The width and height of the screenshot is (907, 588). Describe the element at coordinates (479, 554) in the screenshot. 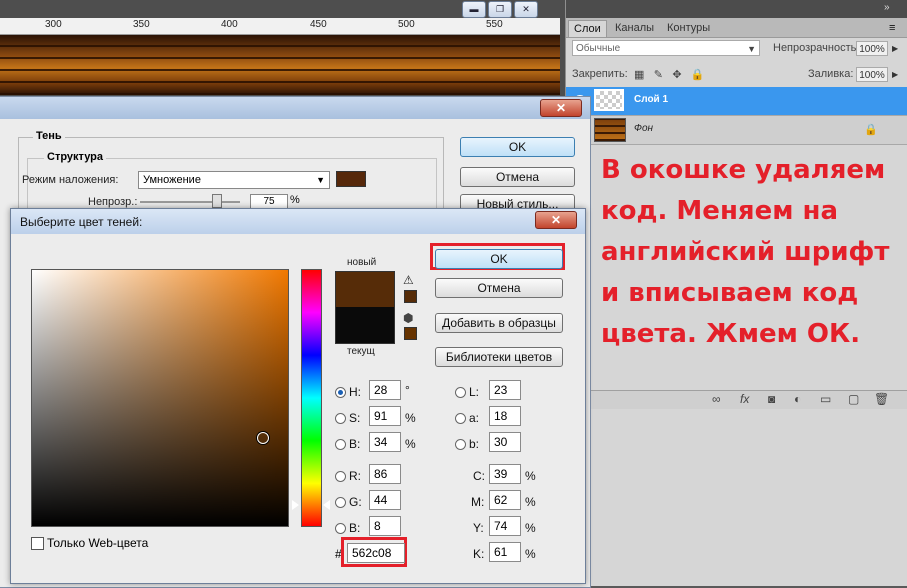

I see `field-label: K:` at that location.